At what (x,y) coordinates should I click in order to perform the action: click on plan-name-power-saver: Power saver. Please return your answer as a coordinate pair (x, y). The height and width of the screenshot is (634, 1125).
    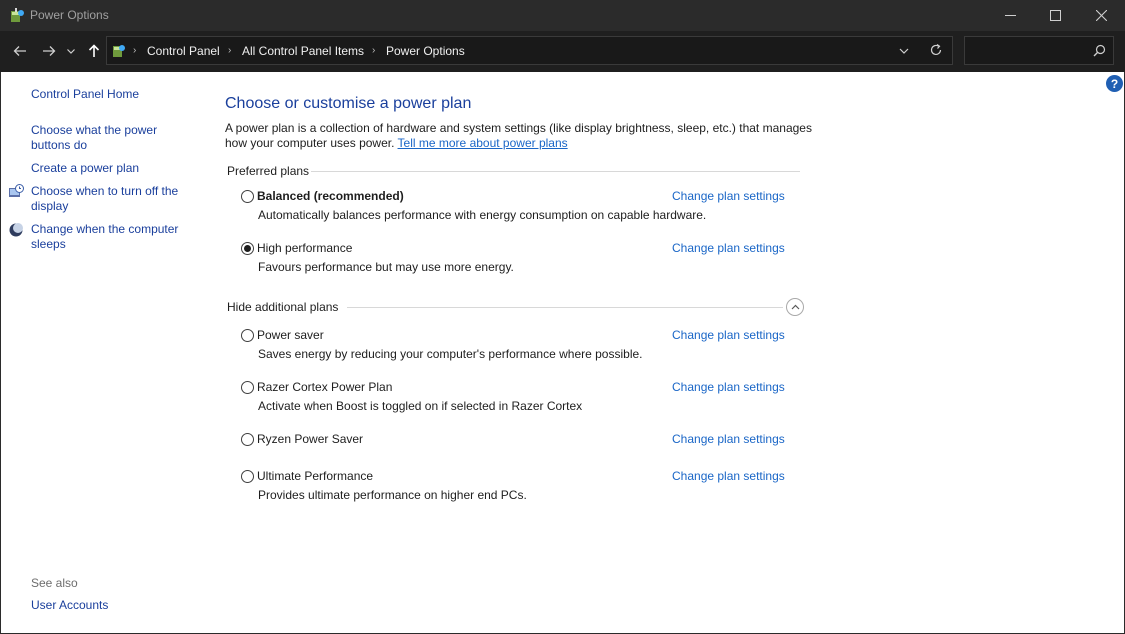
    Looking at the image, I should click on (290, 335).